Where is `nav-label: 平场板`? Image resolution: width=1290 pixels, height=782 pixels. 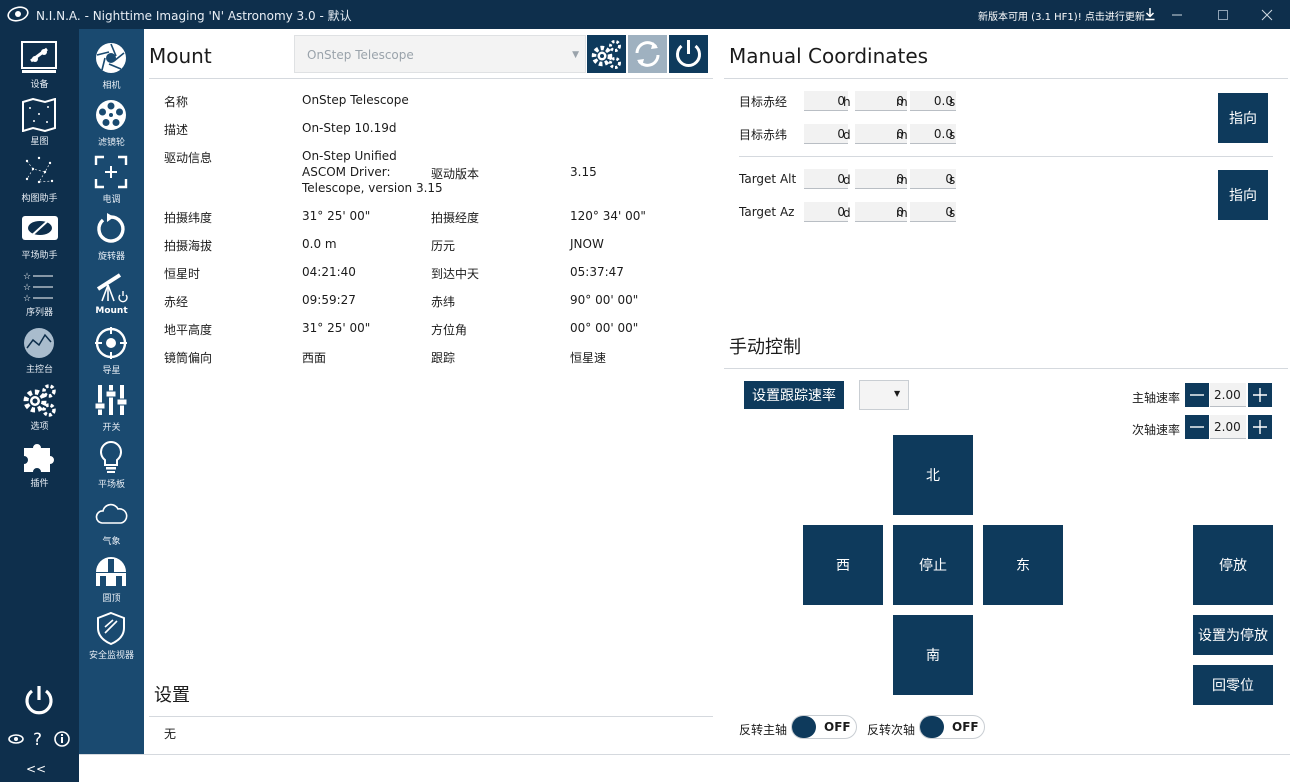
nav-label: 平场板 is located at coordinates (111, 485).